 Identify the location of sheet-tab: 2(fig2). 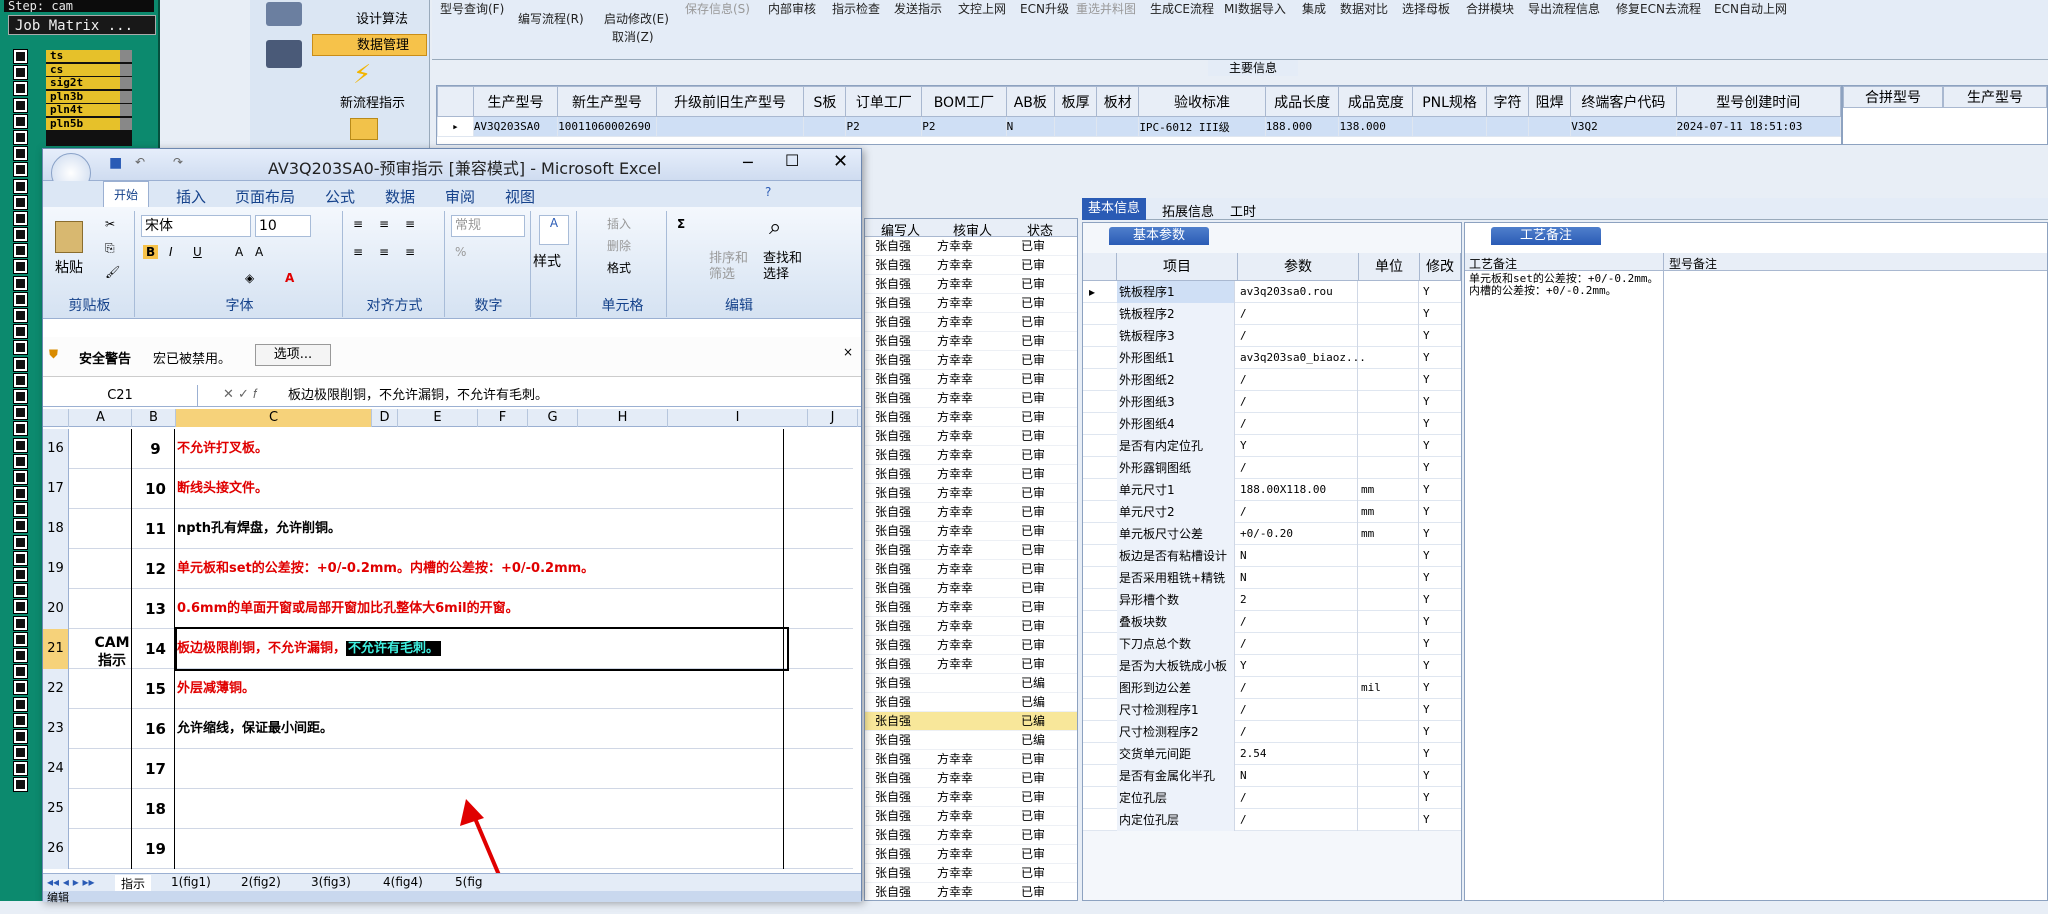
(261, 882).